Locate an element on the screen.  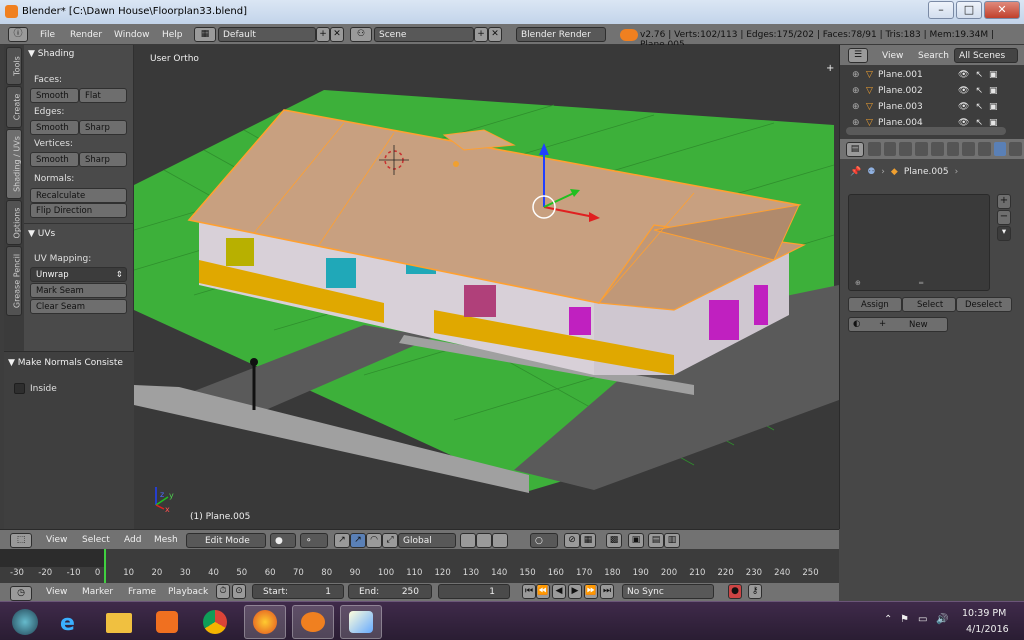
menu-window: Window is located at coordinates (132, 35).